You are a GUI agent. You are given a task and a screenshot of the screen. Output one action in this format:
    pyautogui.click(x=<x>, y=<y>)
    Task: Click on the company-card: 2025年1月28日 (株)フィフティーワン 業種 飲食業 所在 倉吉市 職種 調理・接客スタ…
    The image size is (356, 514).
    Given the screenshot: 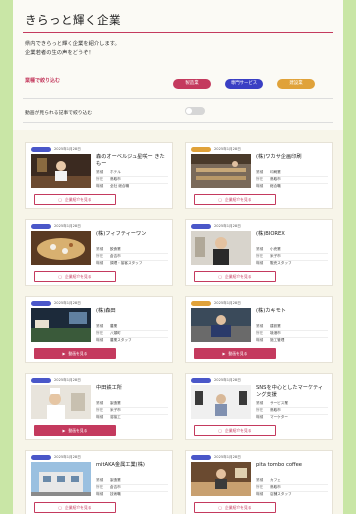 What is the action you would take?
    pyautogui.click(x=99, y=252)
    